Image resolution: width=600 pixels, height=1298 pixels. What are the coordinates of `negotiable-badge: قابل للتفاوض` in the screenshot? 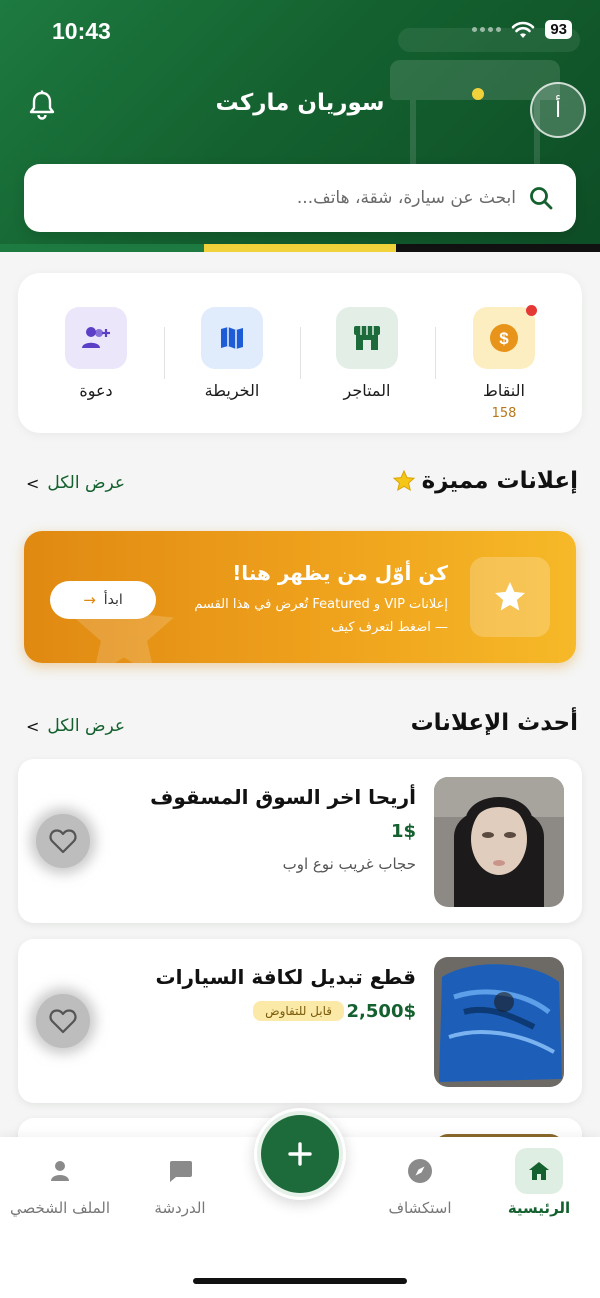 It's located at (298, 1011).